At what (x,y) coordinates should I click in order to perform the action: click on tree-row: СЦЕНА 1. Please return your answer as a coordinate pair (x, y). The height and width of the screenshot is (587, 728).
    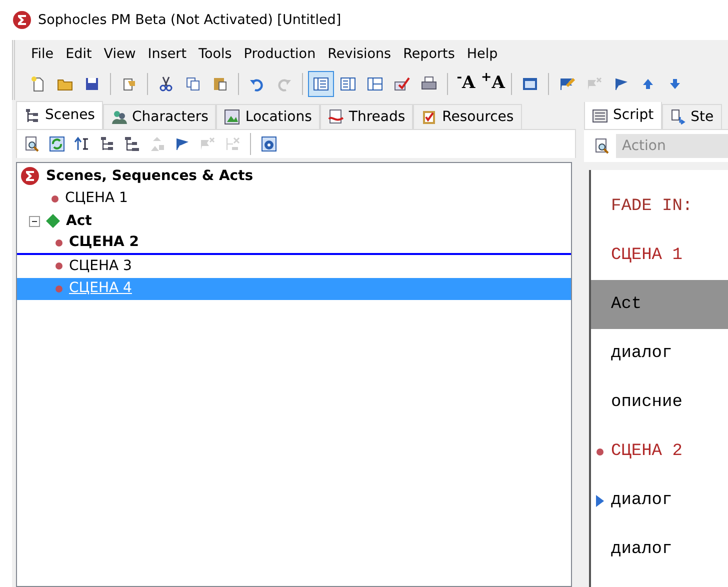
    Looking at the image, I should click on (294, 199).